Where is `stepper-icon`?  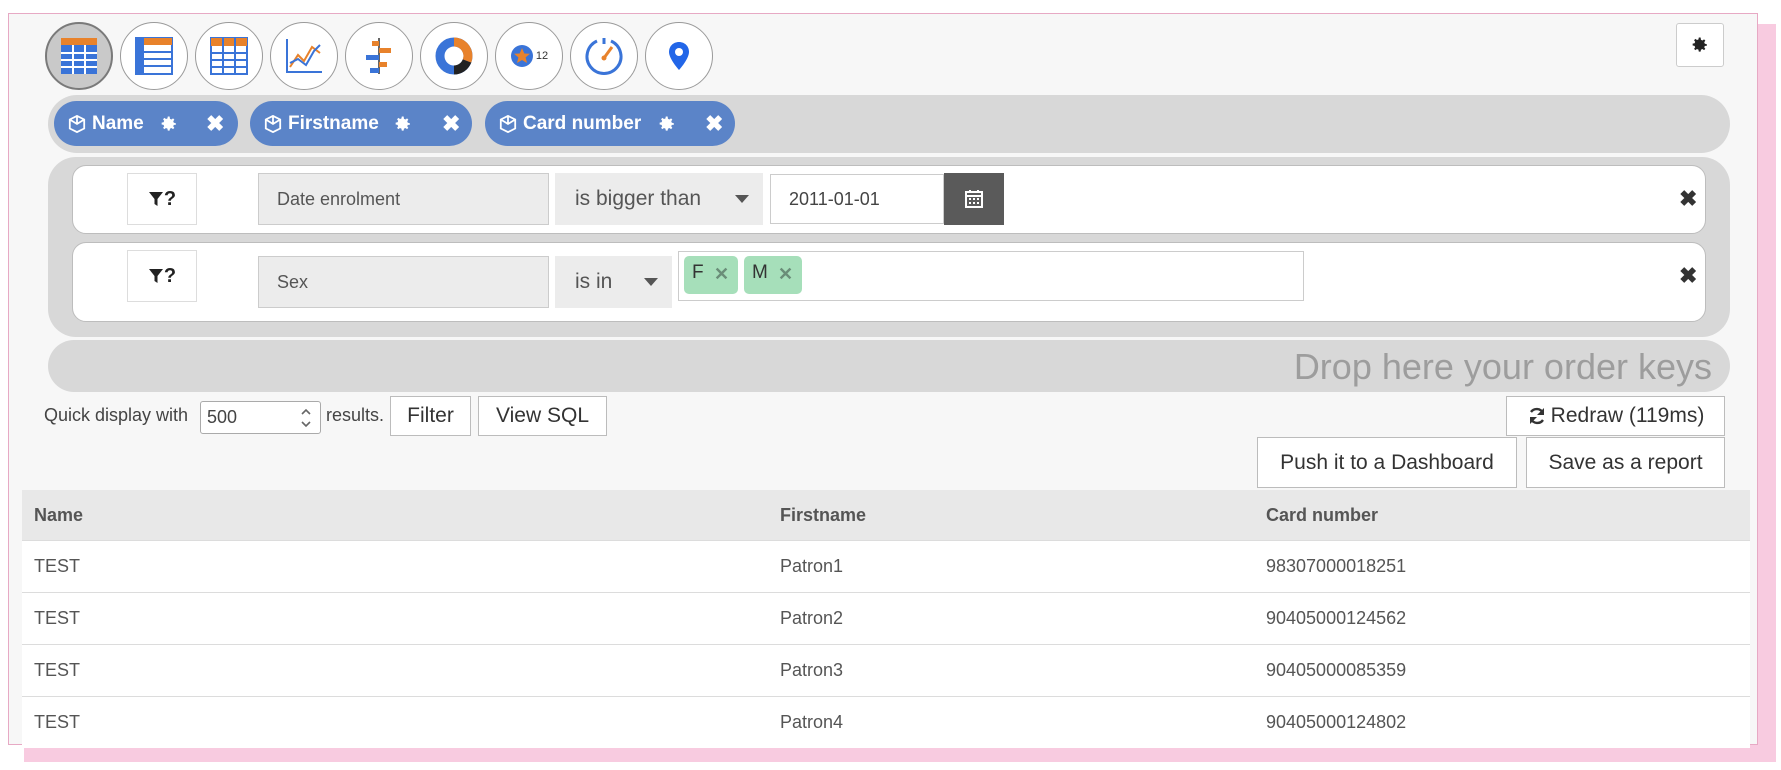 stepper-icon is located at coordinates (306, 418).